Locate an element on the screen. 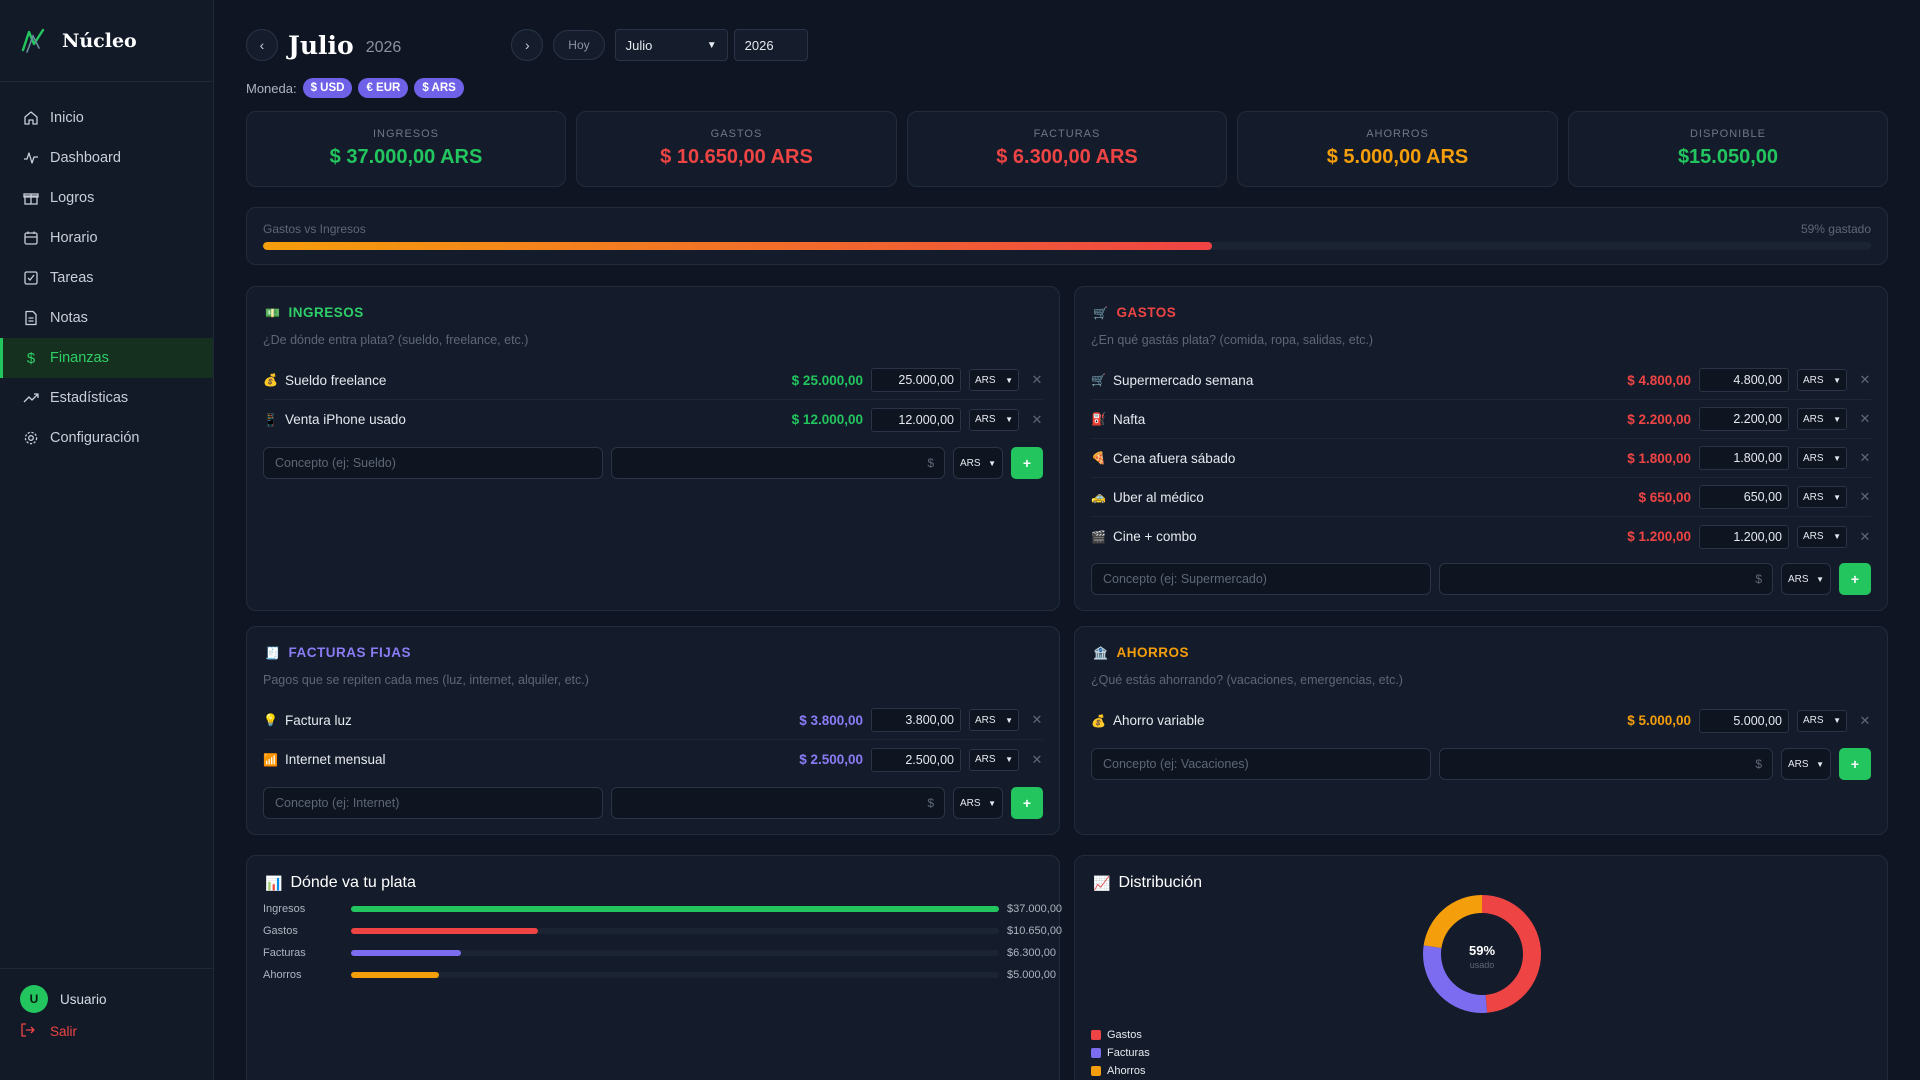  legend-item-gastos: Gastos is located at coordinates (1120, 1035).